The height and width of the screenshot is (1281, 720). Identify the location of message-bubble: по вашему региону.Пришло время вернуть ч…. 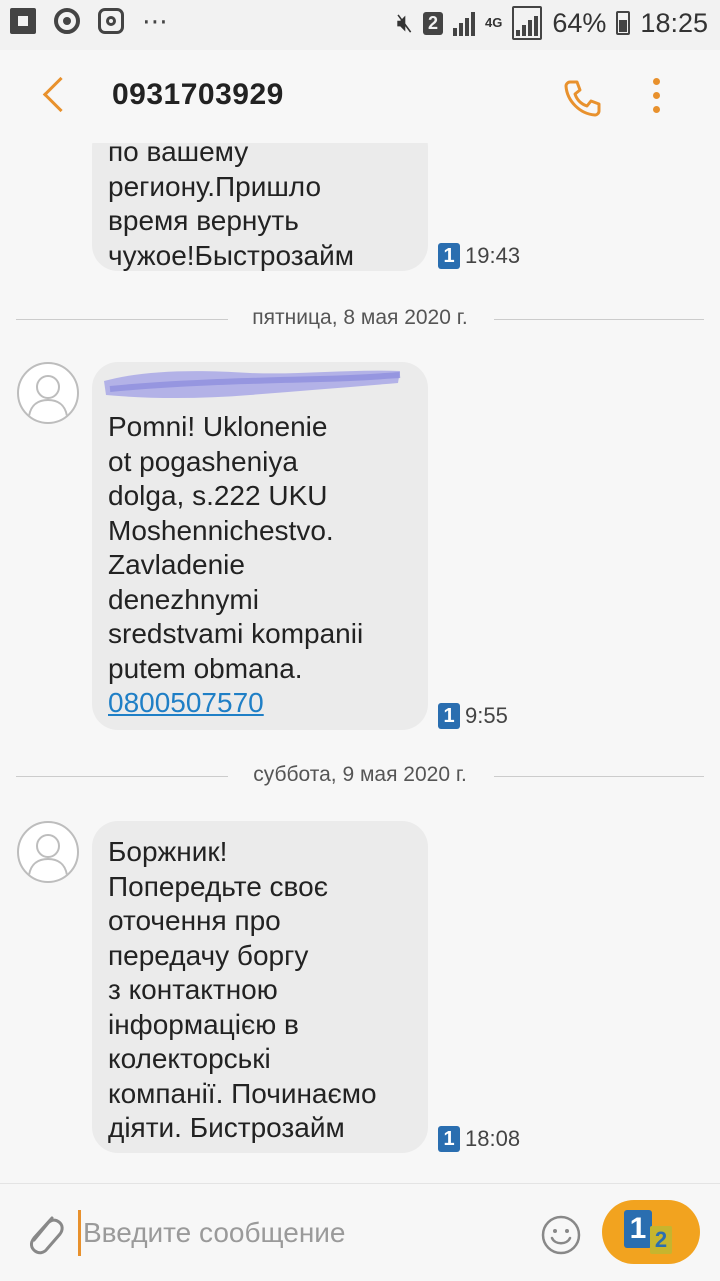
(260, 207).